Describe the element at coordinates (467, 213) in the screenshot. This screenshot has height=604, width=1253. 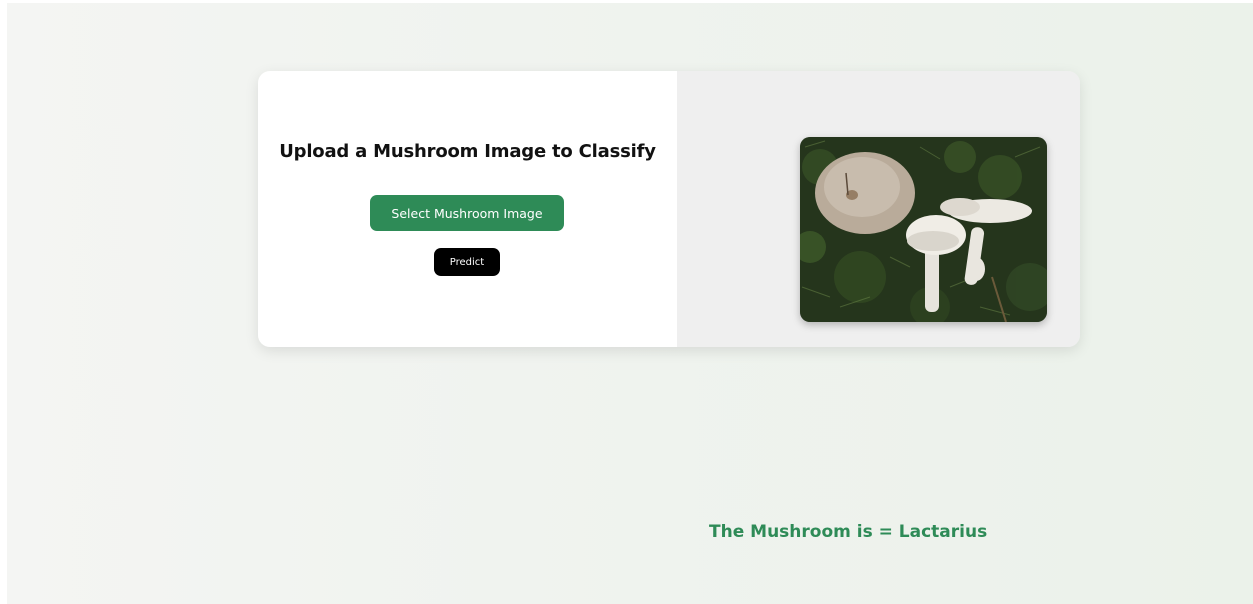
I see `select-image-button: Select Mushroom Image` at that location.